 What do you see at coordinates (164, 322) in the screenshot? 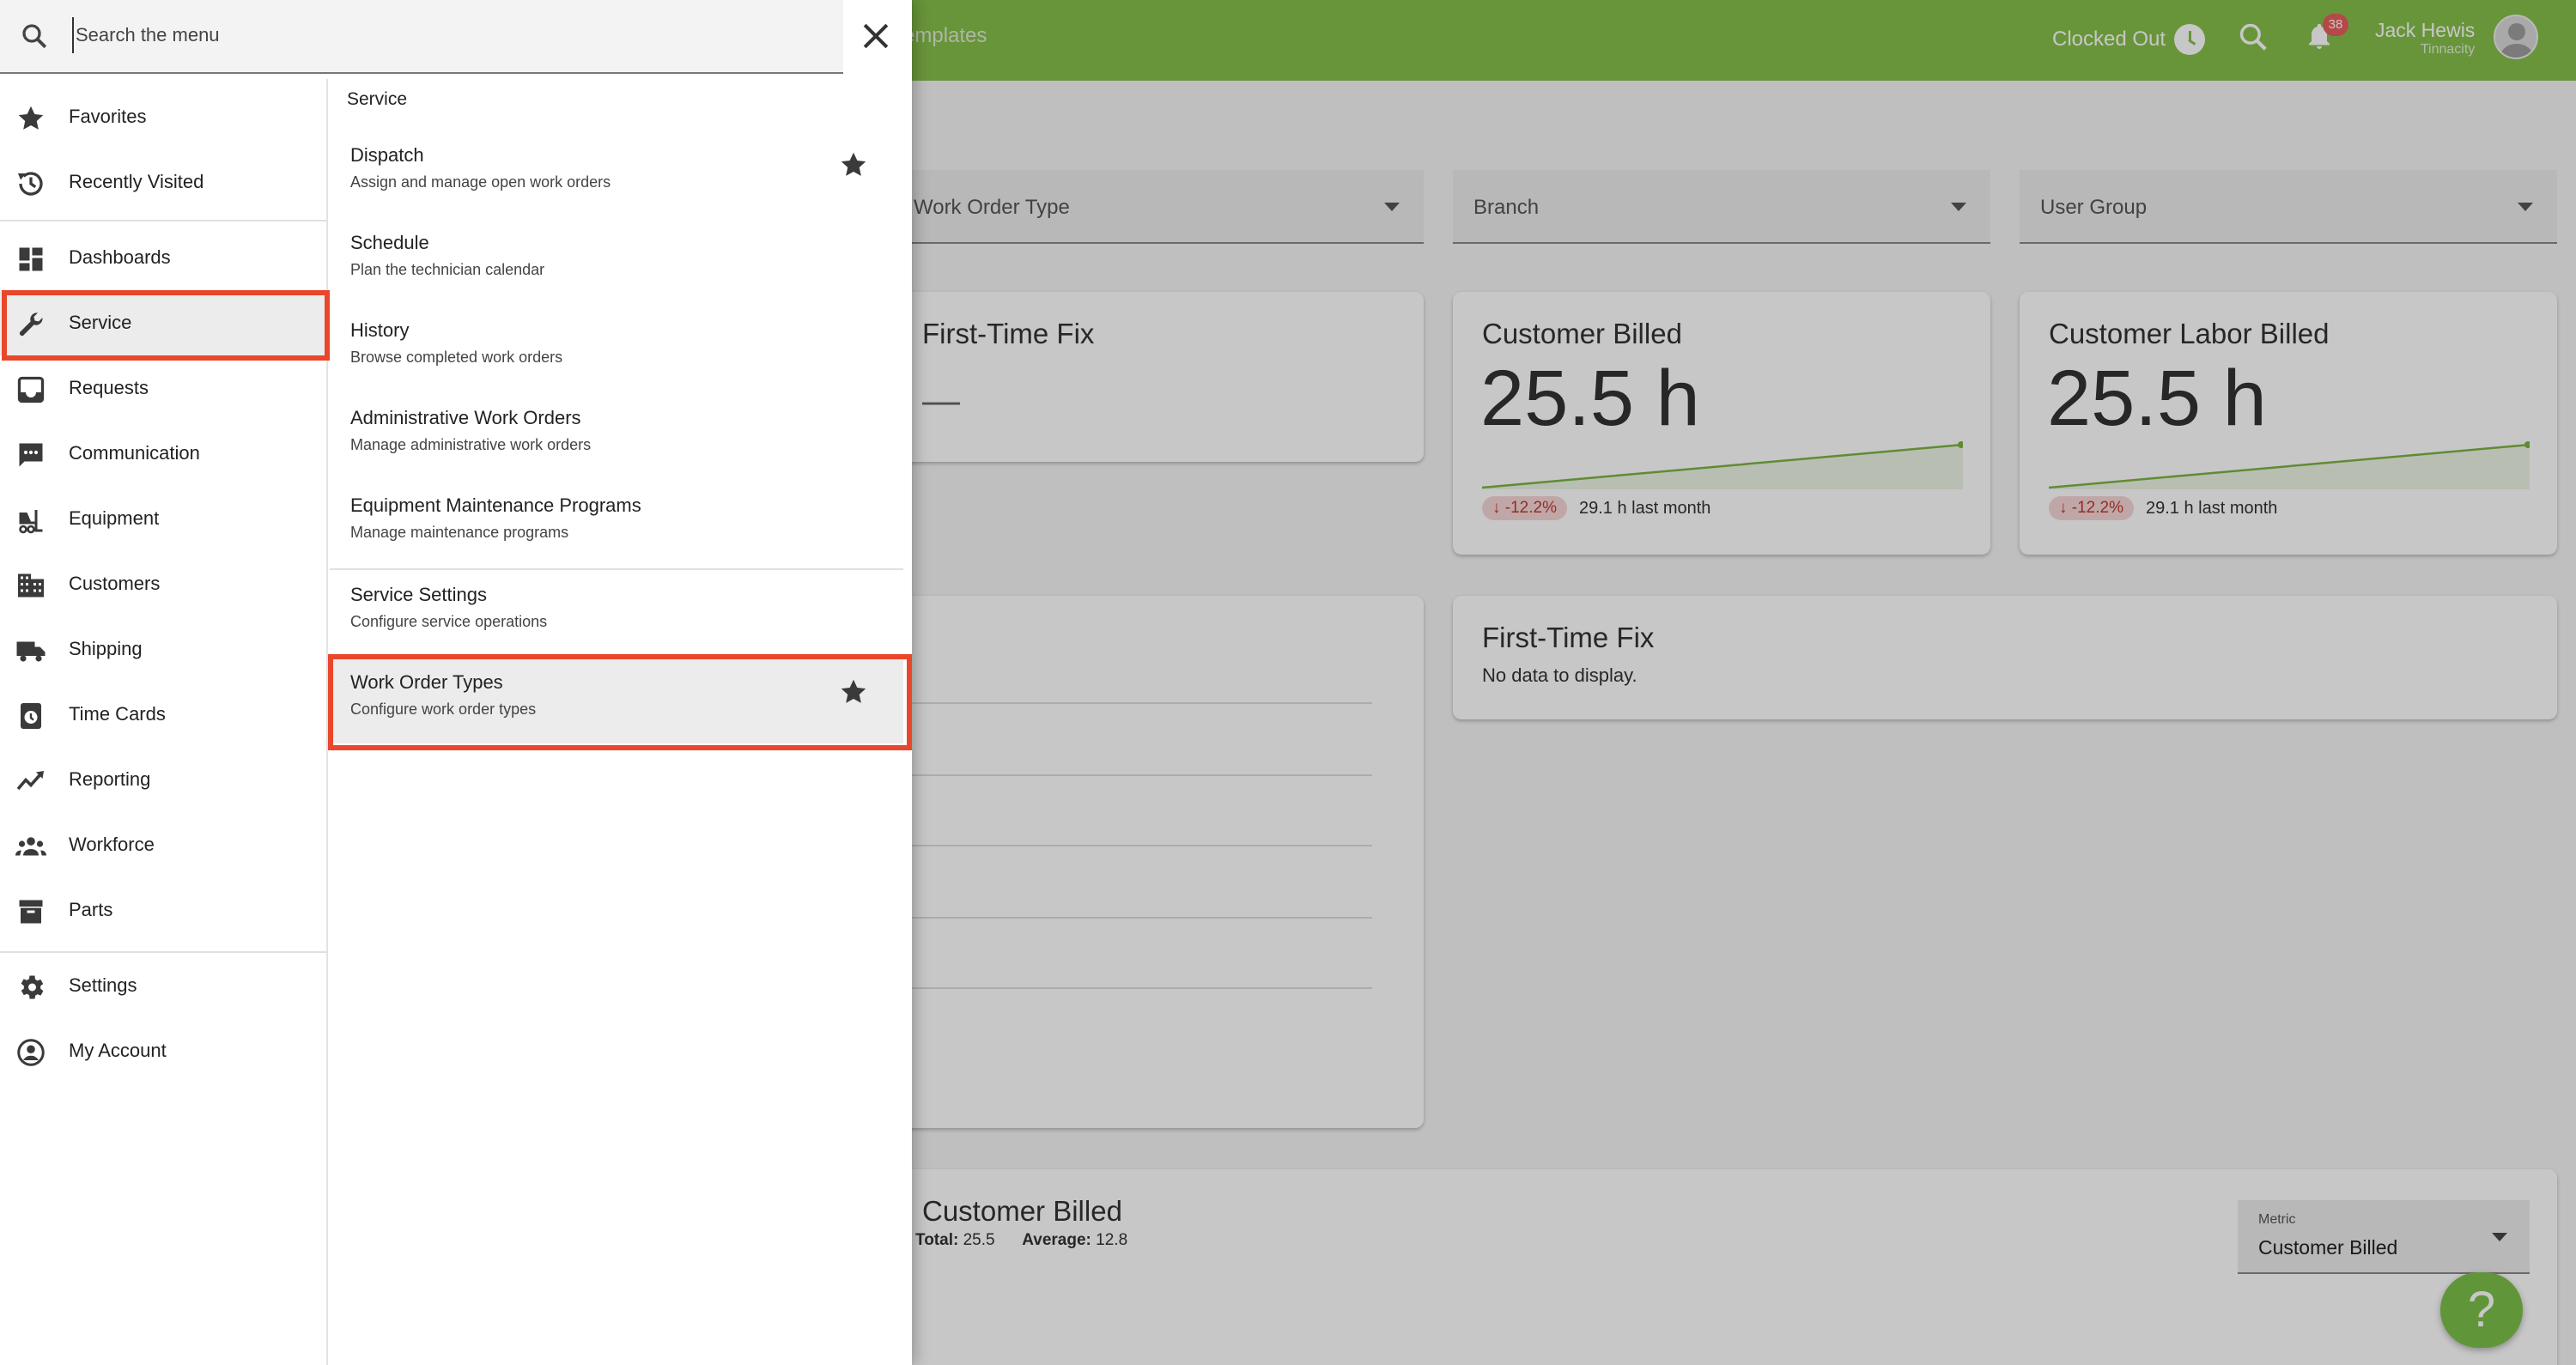
I see `nav-item-service: Service` at bounding box center [164, 322].